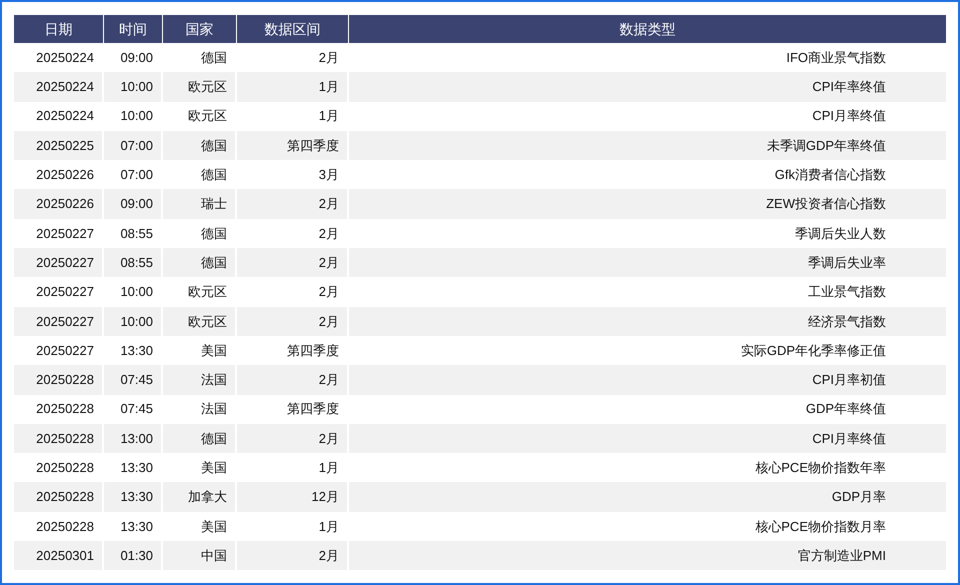  Describe the element at coordinates (826, 145) in the screenshot. I see `table-cell-text: 未季调GDP年率终值` at that location.